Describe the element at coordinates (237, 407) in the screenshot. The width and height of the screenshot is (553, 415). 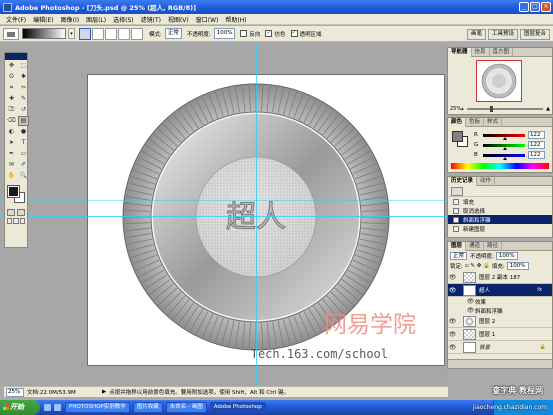
I see `taskbar-task-button: Adobe Photoshop` at that location.